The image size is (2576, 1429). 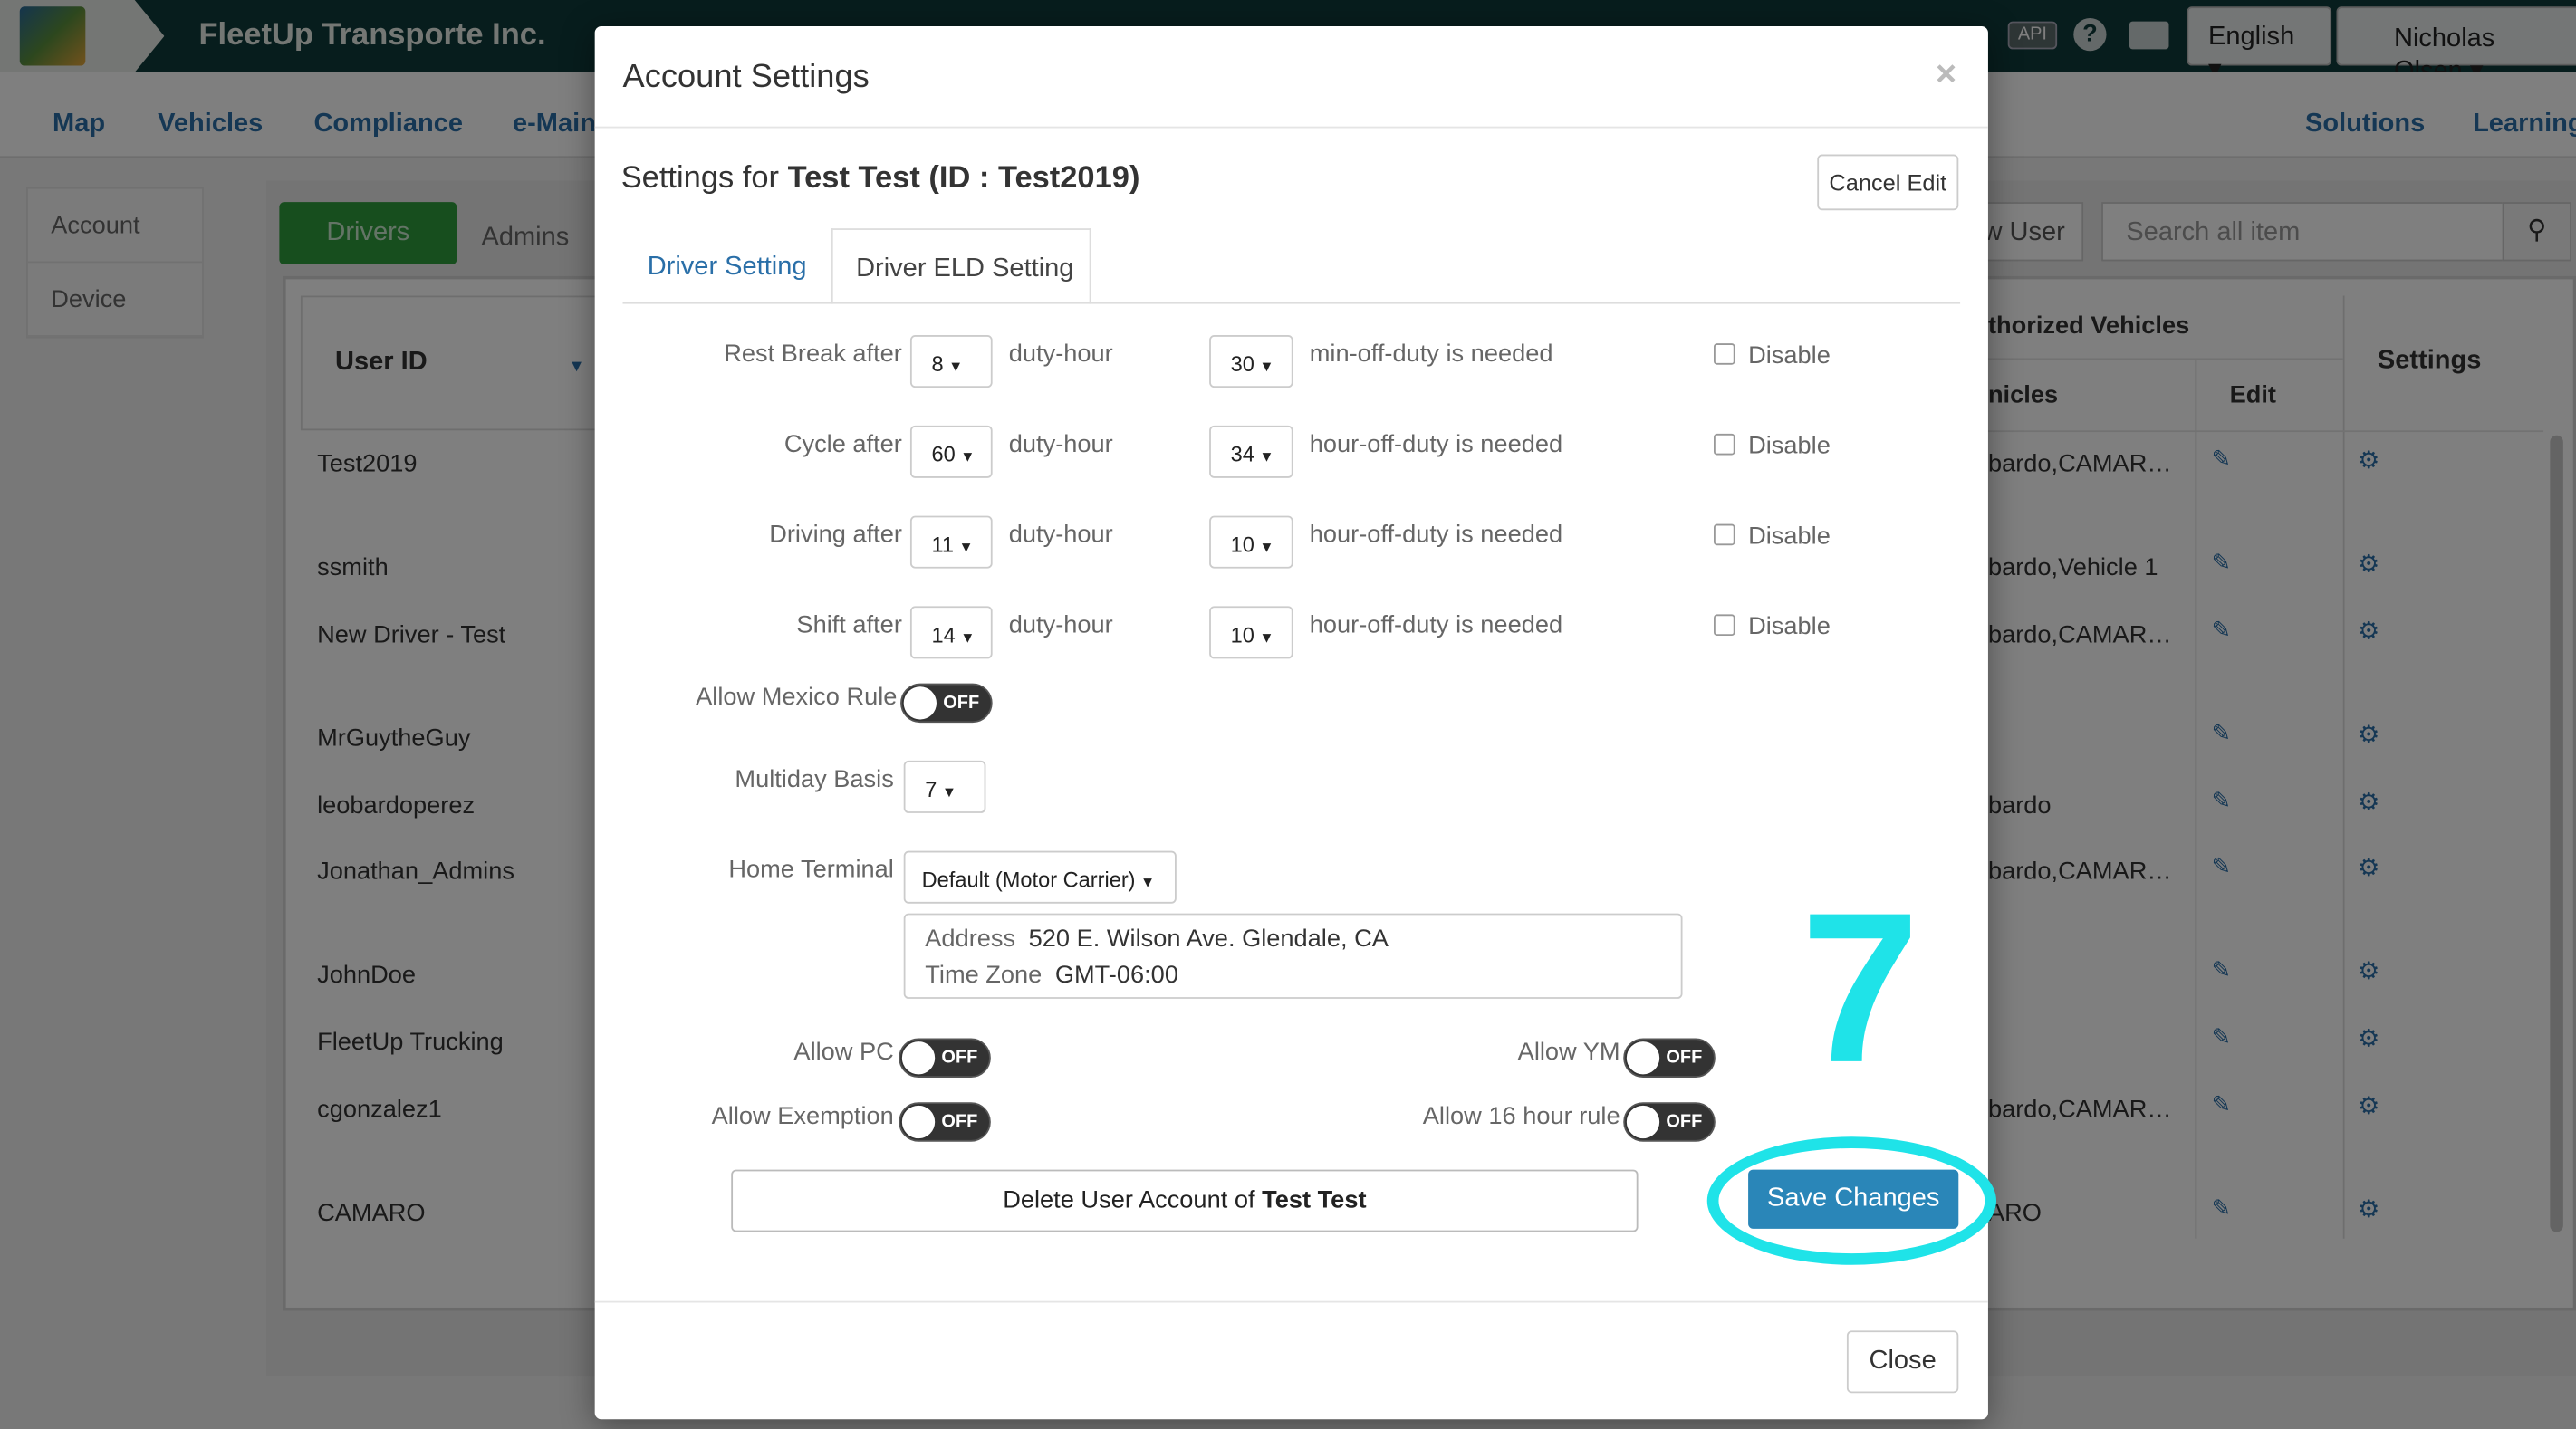 I want to click on cycle-duty-select: 60 ▼, so click(x=951, y=451).